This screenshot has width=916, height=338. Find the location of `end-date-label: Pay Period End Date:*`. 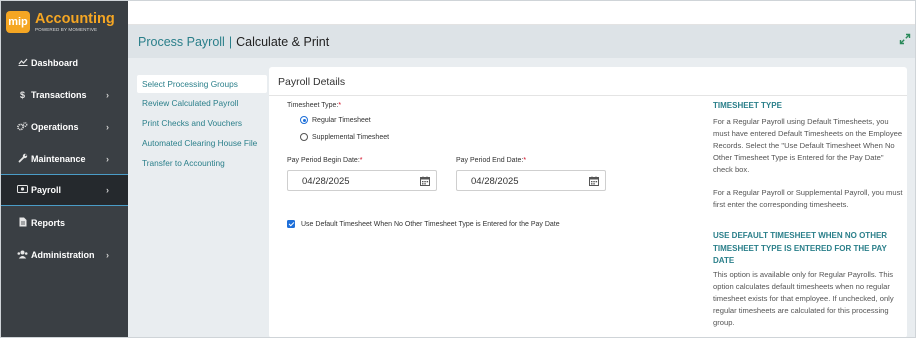

end-date-label: Pay Period End Date:* is located at coordinates (491, 160).